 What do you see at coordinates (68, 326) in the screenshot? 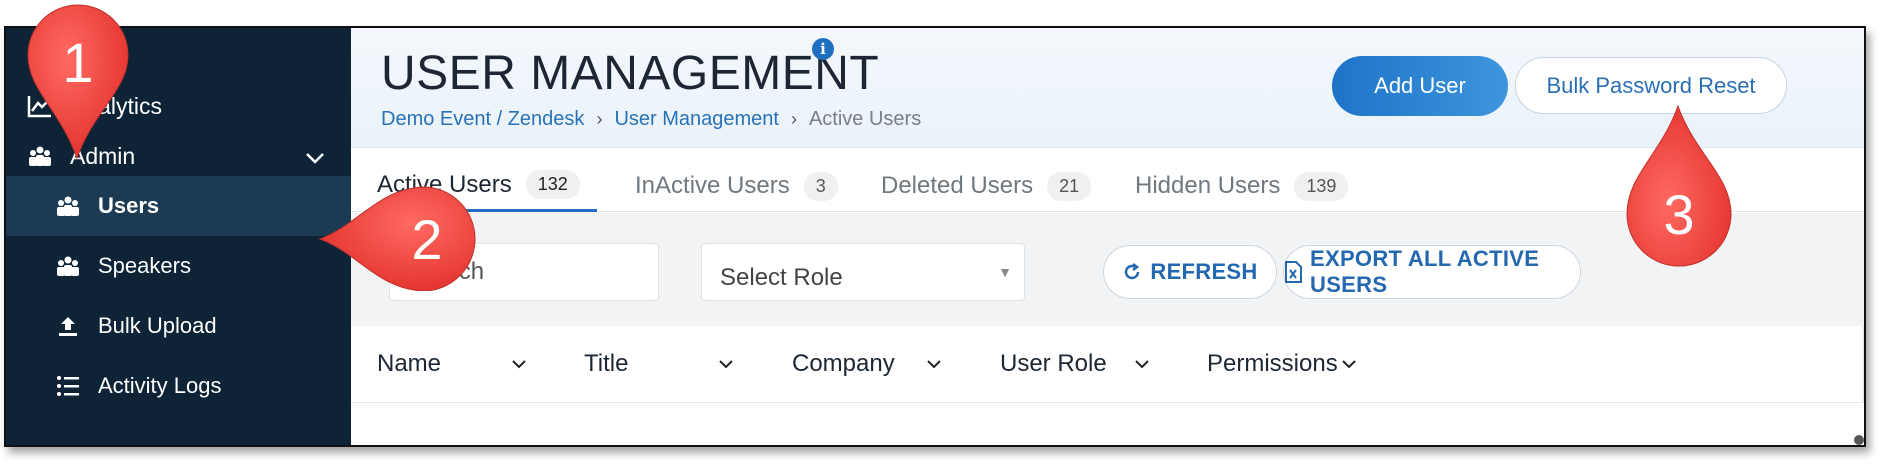
I see `upload-icon` at bounding box center [68, 326].